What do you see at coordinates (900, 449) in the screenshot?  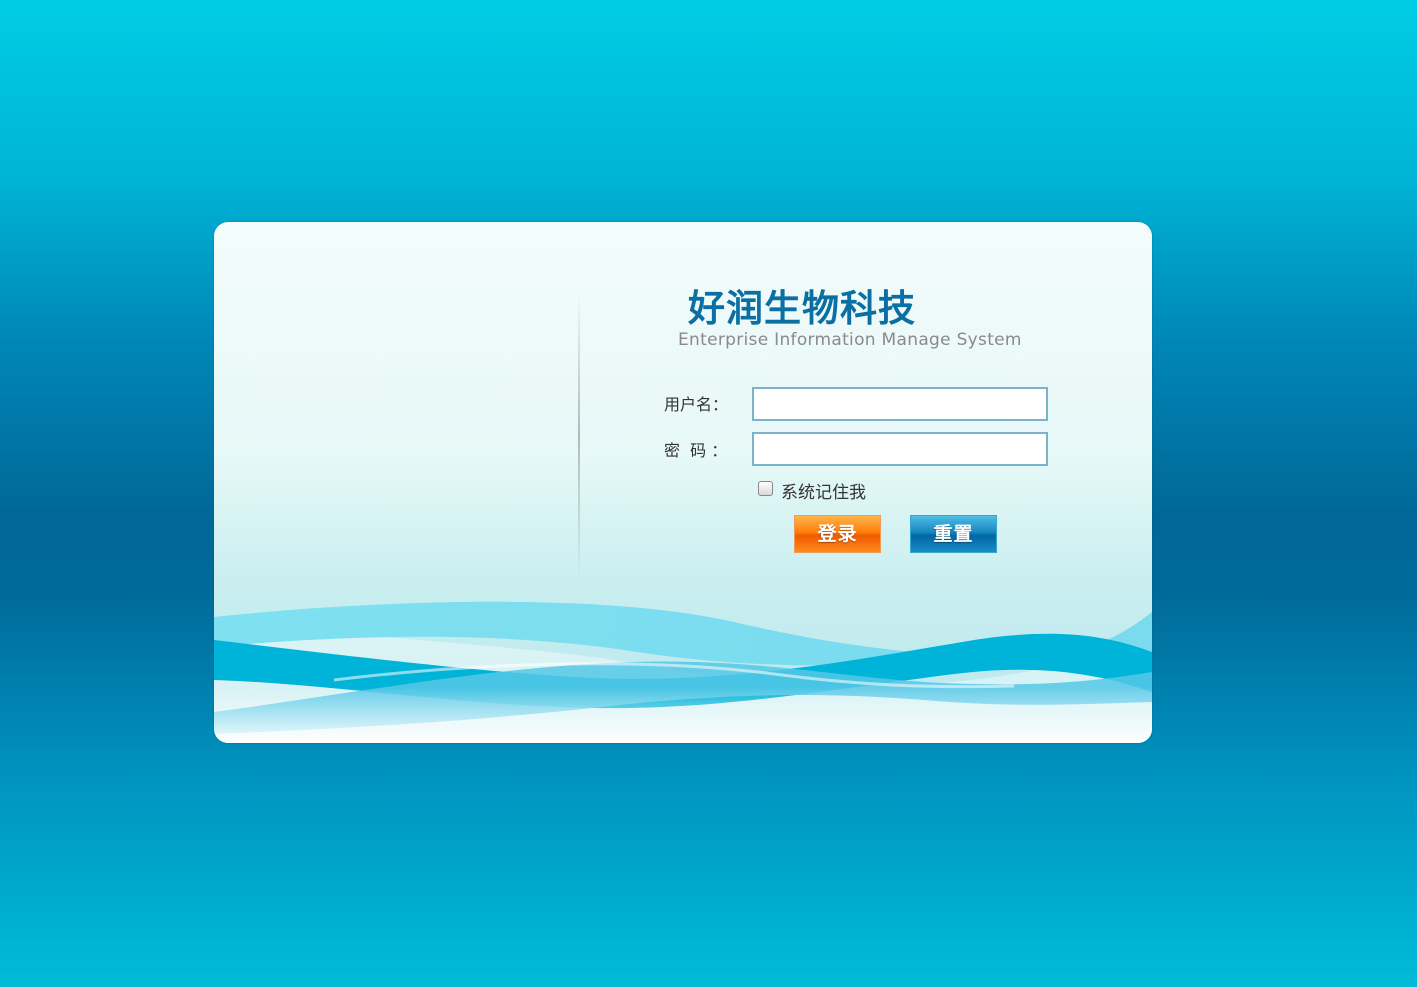 I see `password-input` at bounding box center [900, 449].